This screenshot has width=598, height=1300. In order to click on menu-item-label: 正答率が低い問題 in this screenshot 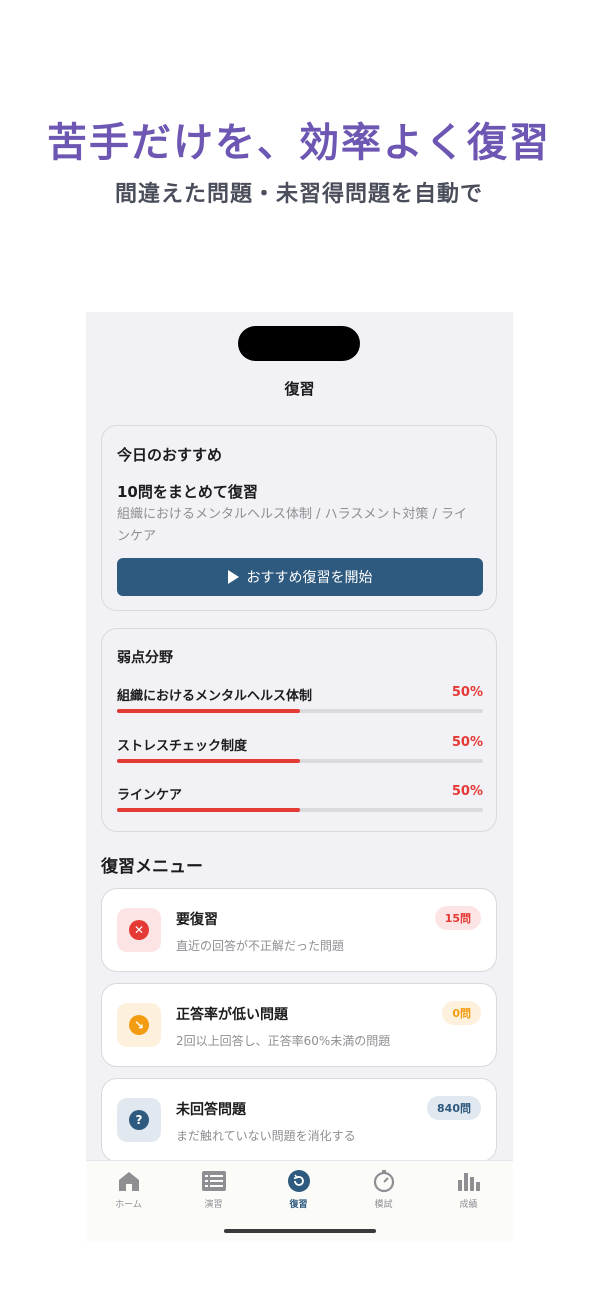, I will do `click(232, 1015)`.